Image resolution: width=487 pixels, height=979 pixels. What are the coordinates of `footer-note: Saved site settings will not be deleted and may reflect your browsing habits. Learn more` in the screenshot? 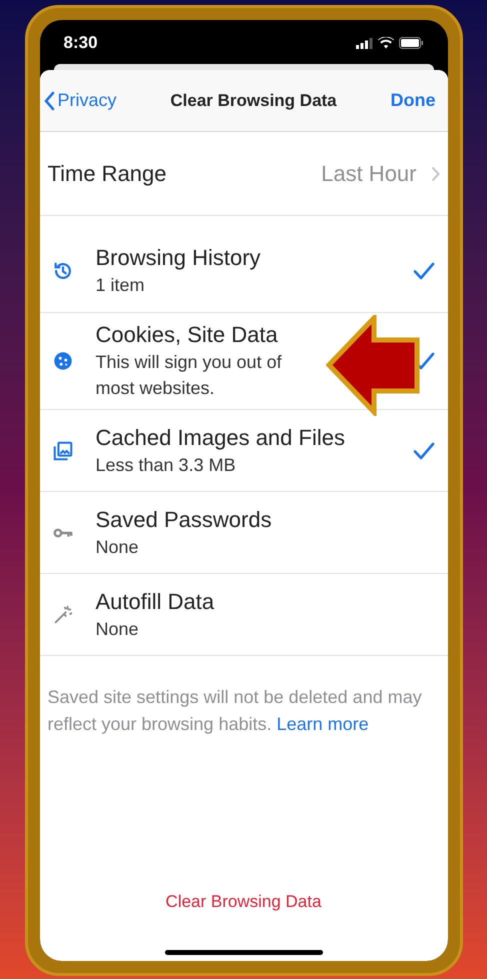 It's located at (244, 696).